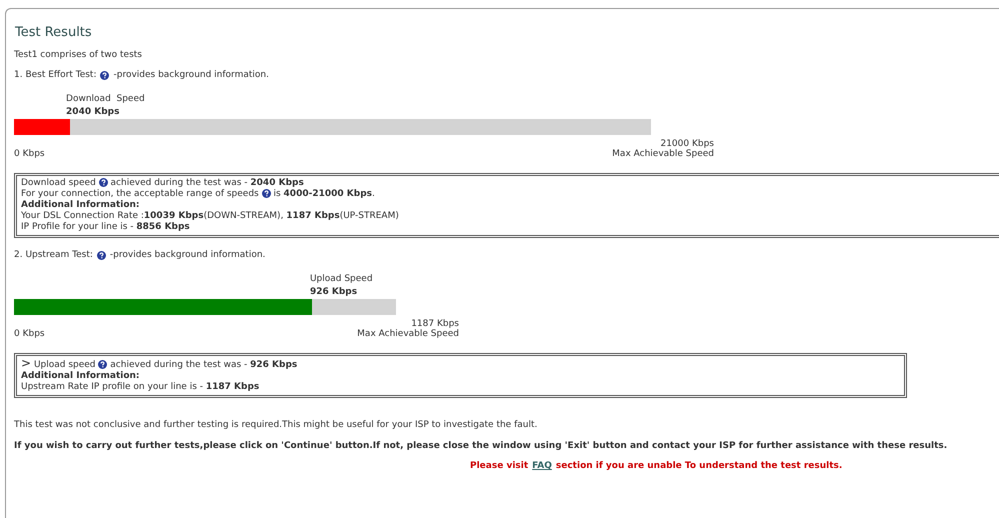  Describe the element at coordinates (699, 466) in the screenshot. I see `faq-text: section if you are unable To understand the test results.` at that location.